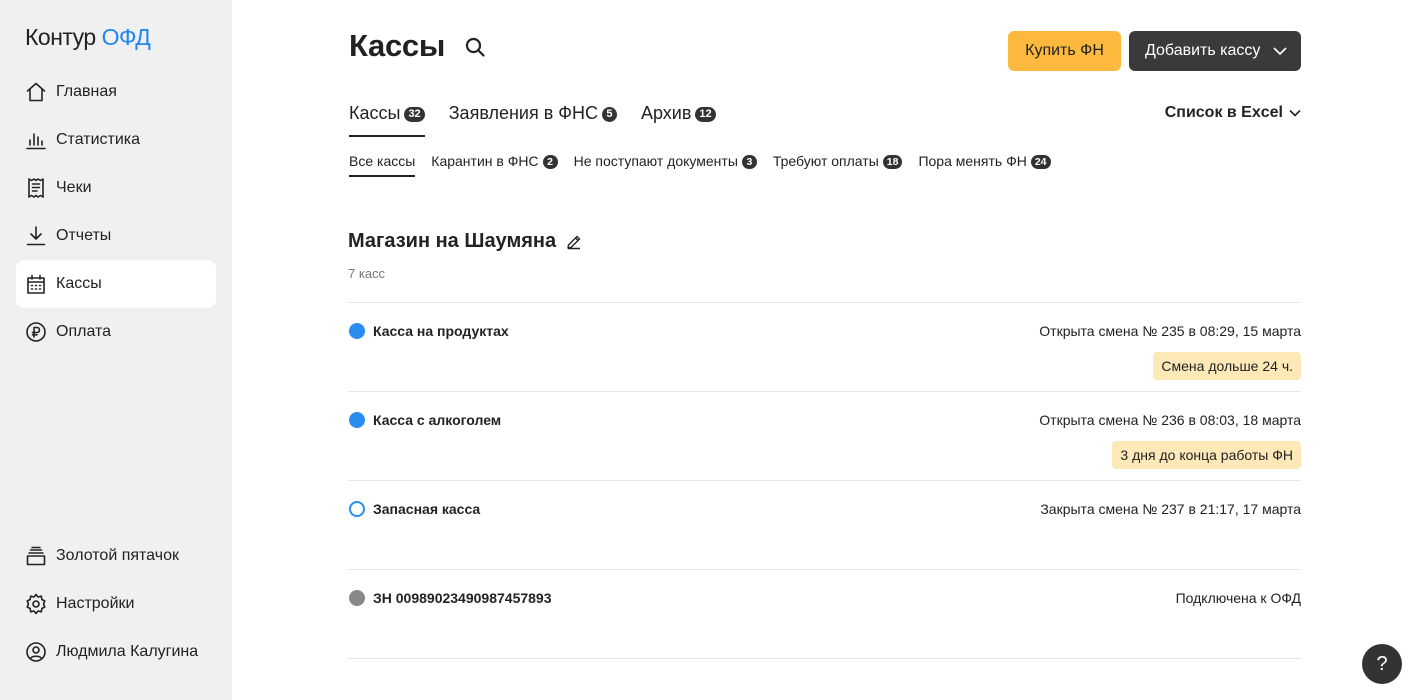 This screenshot has width=1418, height=700. I want to click on sidebar-item-user: Людмила Калугина, so click(116, 652).